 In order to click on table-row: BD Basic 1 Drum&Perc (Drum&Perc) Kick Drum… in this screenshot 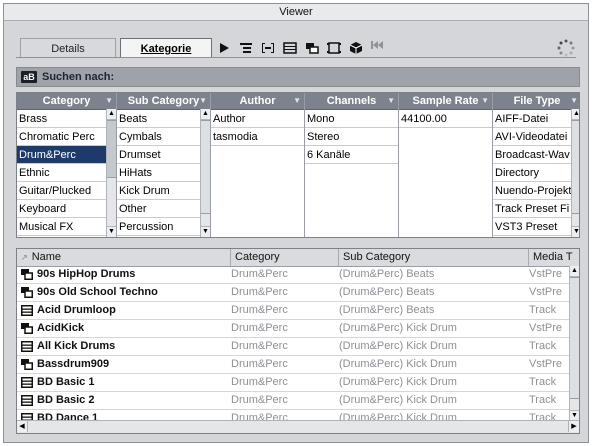, I will do `click(293, 383)`.